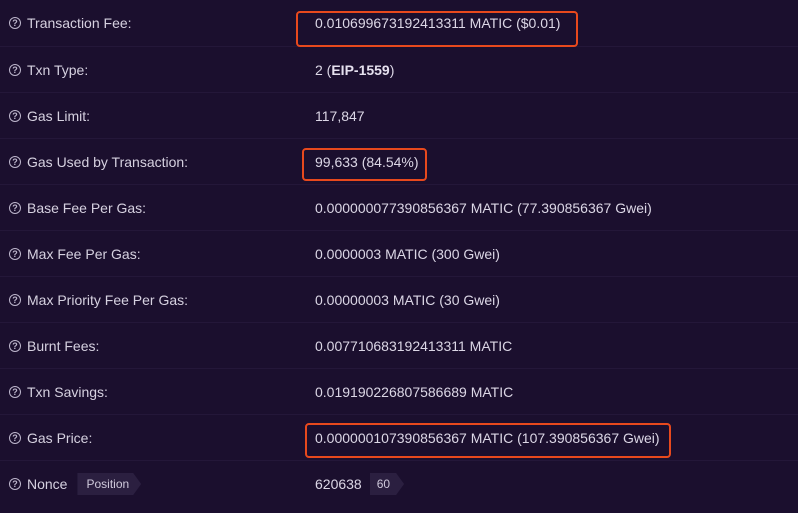  I want to click on transaction-fee-label: Transaction Fee:, so click(79, 23).